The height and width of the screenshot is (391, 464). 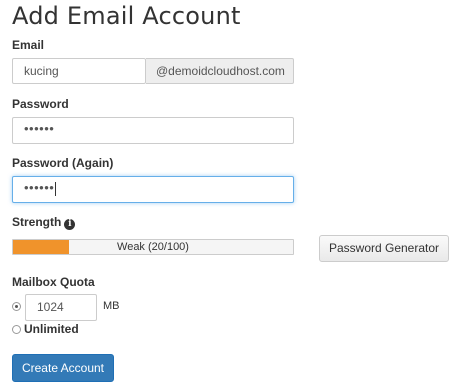 I want to click on quota-unlimited-label: Unlimited, so click(x=51, y=329).